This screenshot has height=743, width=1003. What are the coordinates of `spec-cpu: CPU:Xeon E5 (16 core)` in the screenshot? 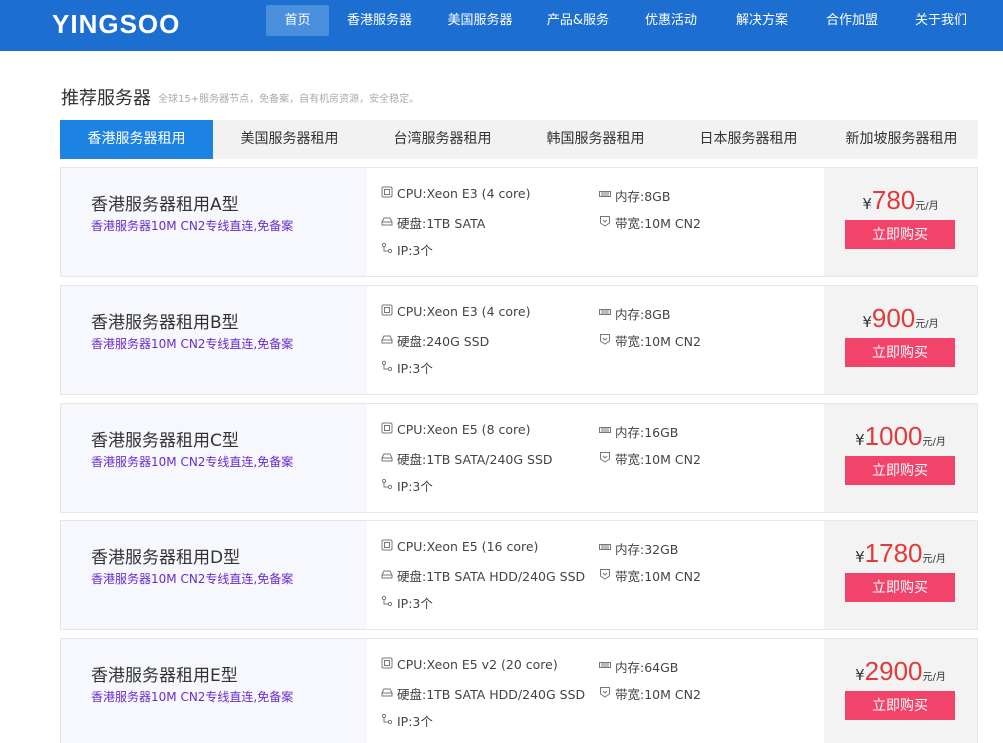 It's located at (459, 546).